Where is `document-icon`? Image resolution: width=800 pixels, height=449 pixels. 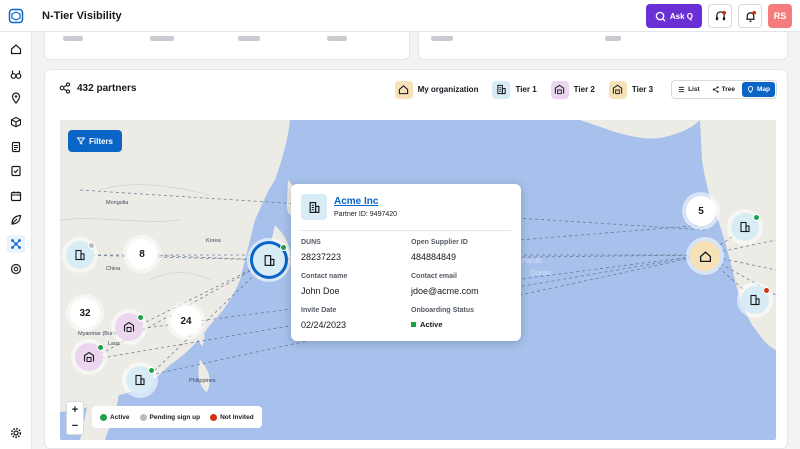 document-icon is located at coordinates (16, 147).